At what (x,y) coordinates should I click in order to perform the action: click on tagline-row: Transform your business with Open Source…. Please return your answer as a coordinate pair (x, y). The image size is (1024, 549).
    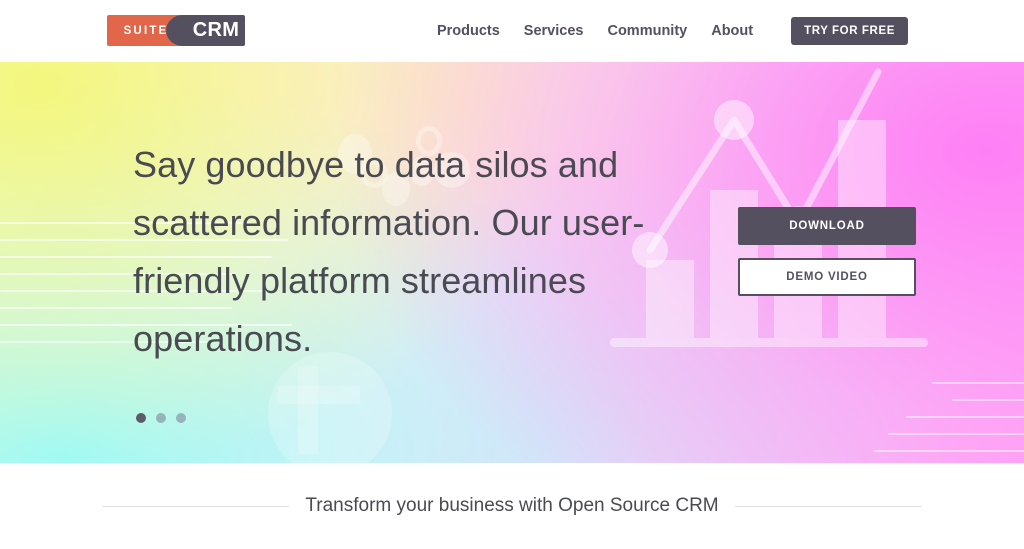
    Looking at the image, I should click on (512, 506).